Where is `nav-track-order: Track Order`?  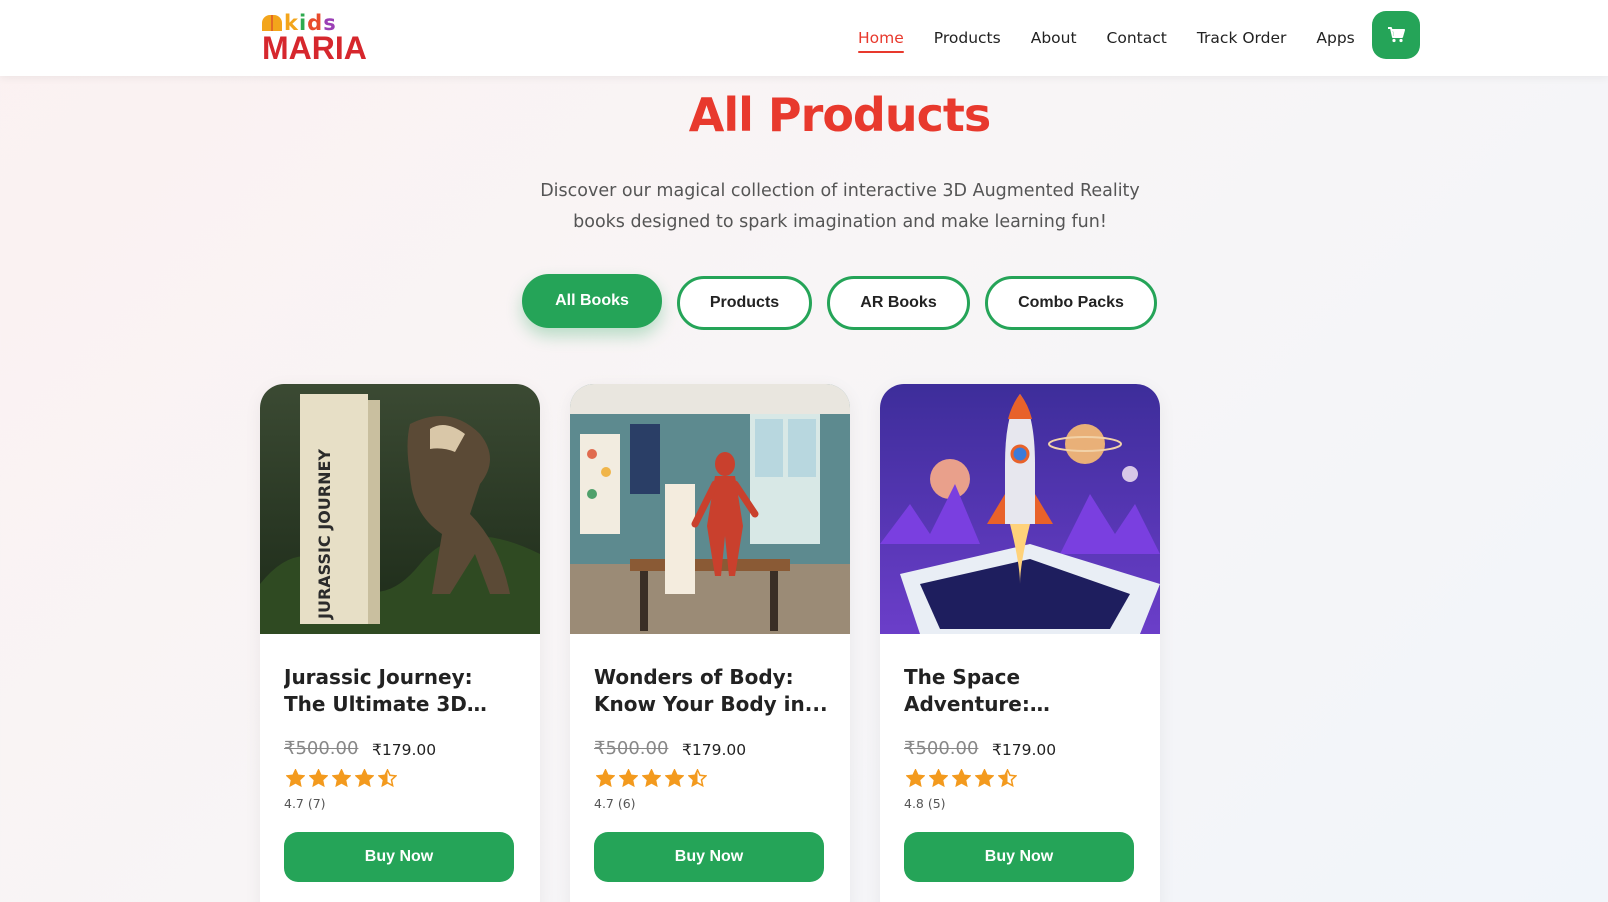 nav-track-order: Track Order is located at coordinates (1242, 38).